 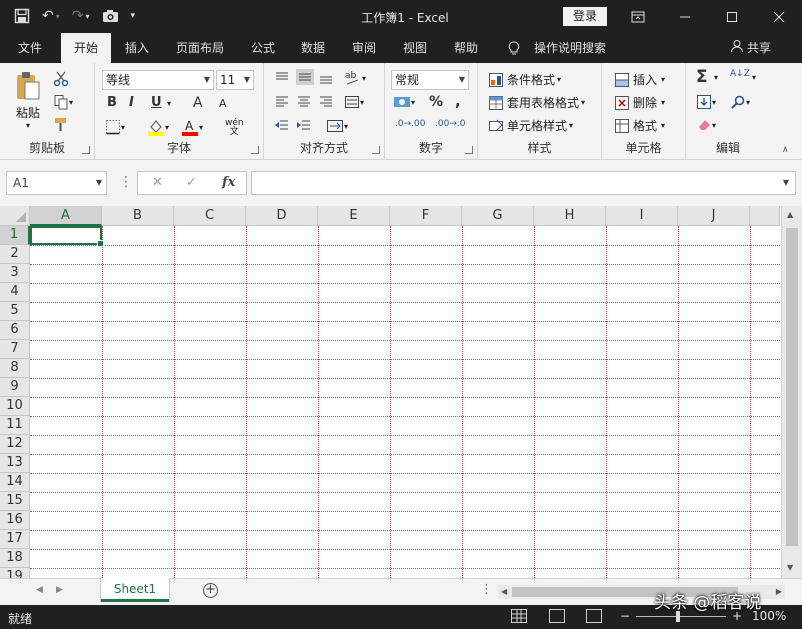 What do you see at coordinates (740, 102) in the screenshot?
I see `find-select-icon: ▾` at bounding box center [740, 102].